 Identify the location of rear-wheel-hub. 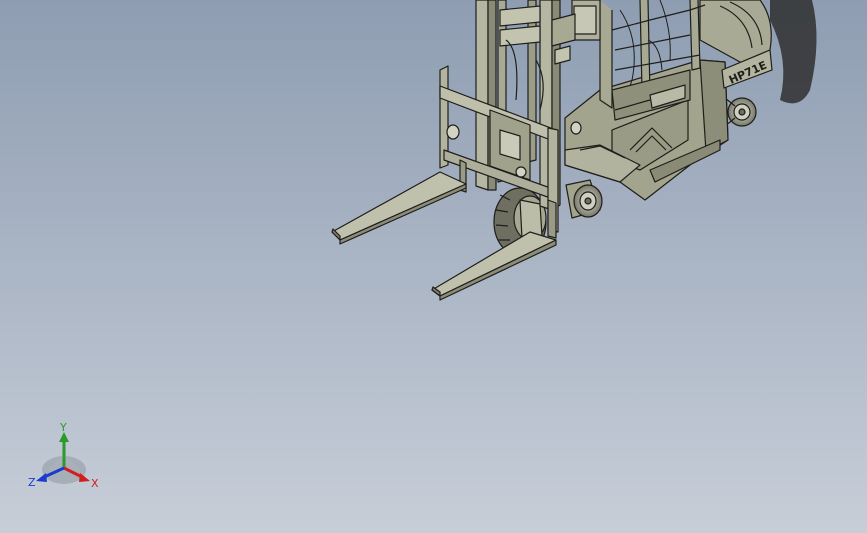
(740, 112).